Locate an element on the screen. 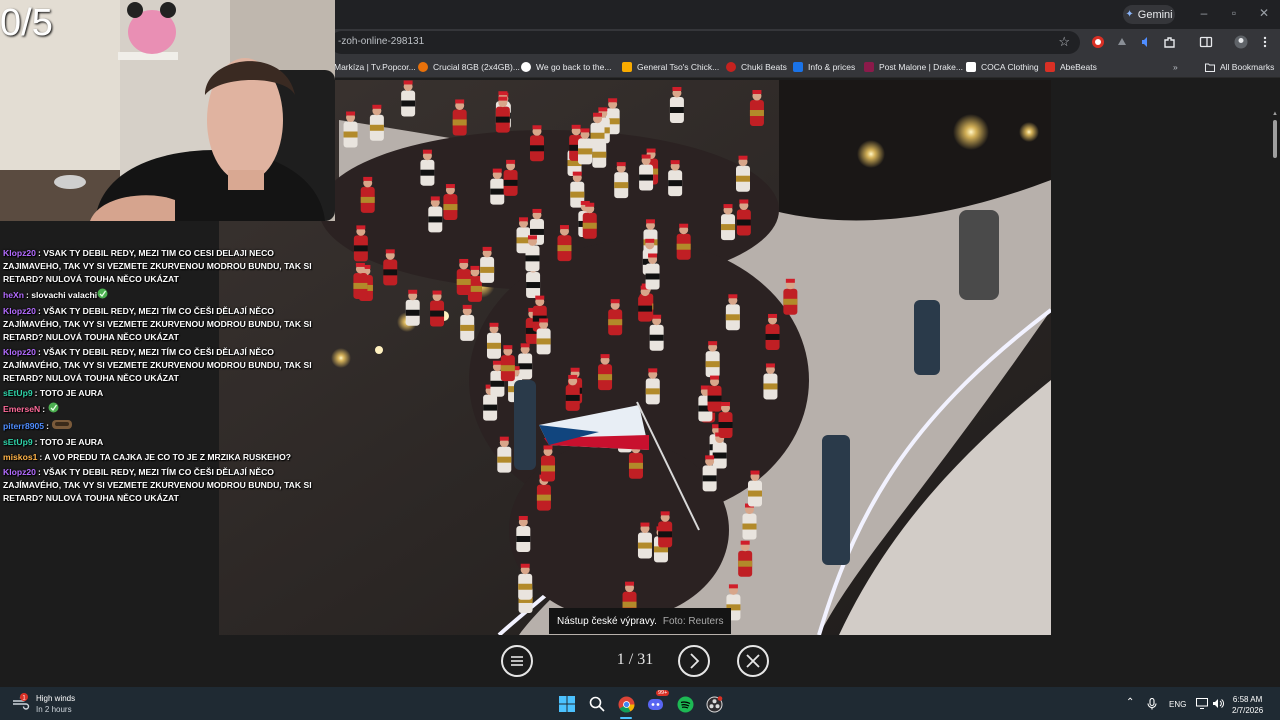 This screenshot has width=1280, height=720. obs-taskbar-app is located at coordinates (714, 704).